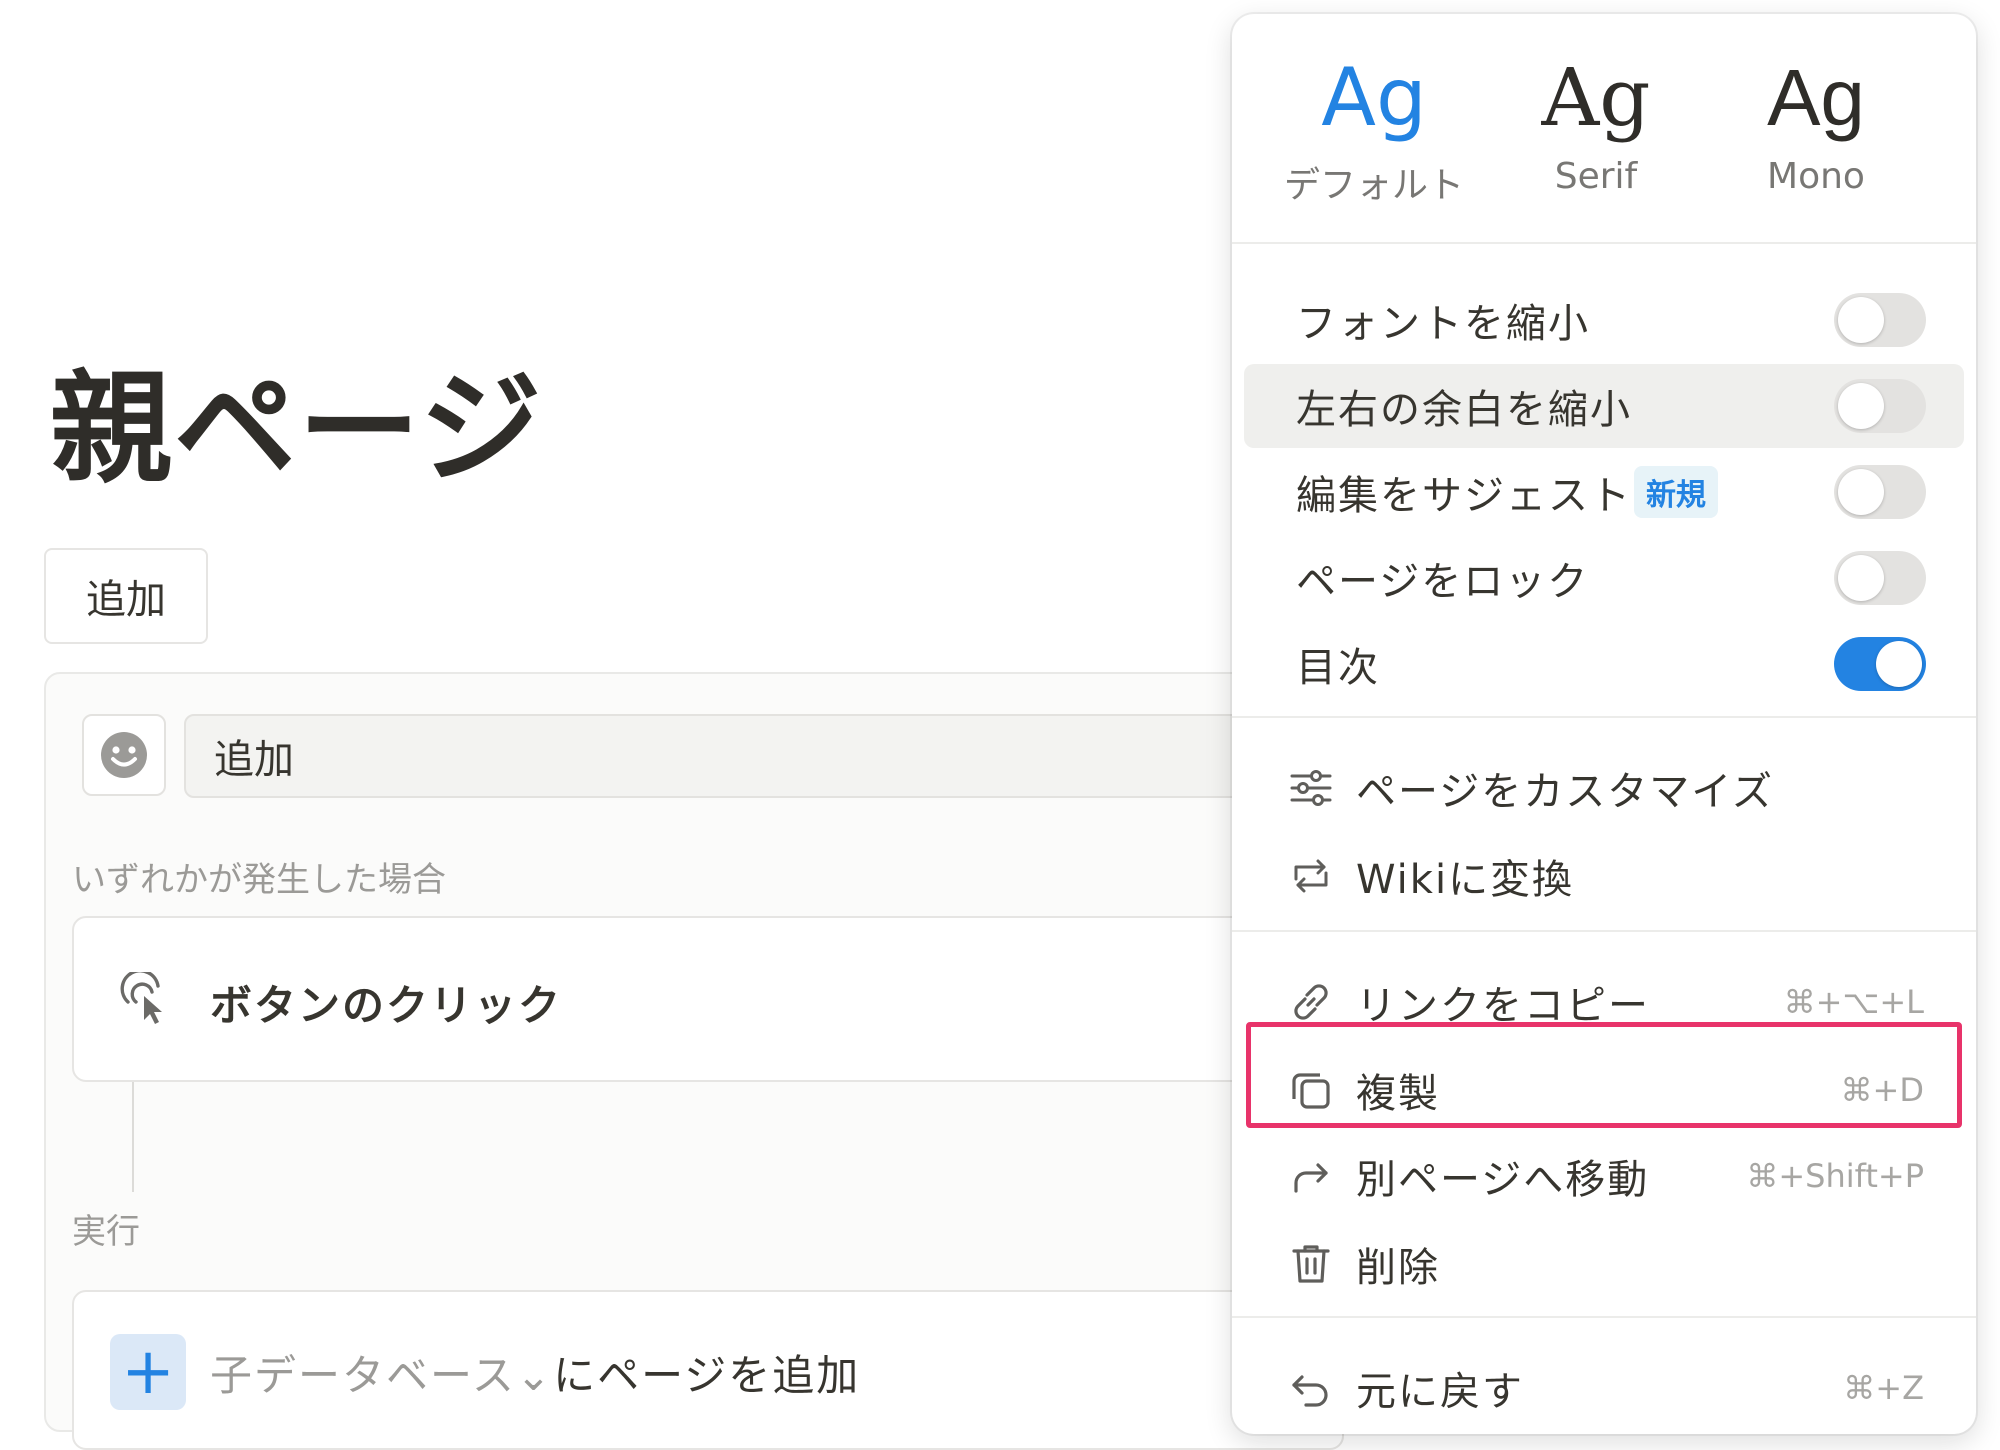 The width and height of the screenshot is (2000, 1450). I want to click on toggle-label: ページをロック, so click(1443, 582).